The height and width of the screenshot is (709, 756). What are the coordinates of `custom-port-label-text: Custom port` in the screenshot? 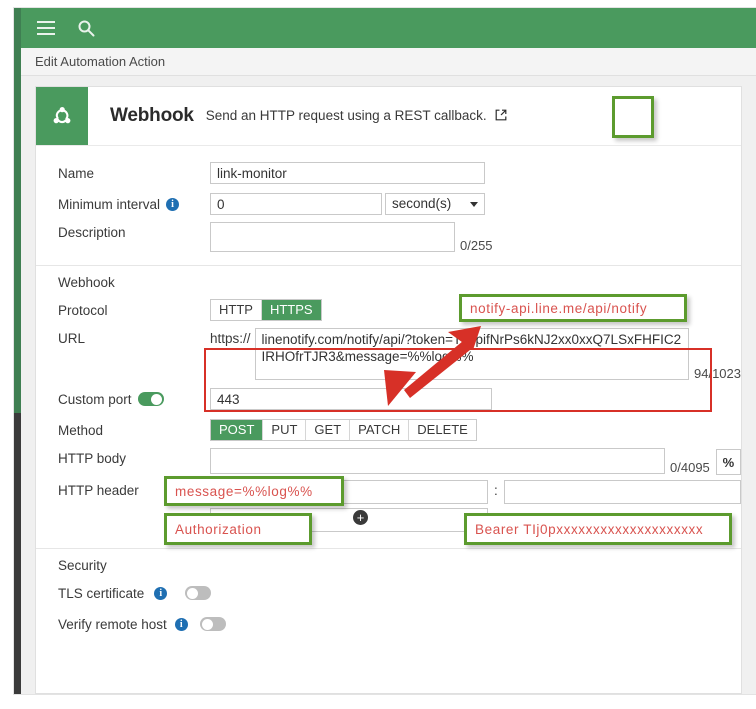 It's located at (95, 399).